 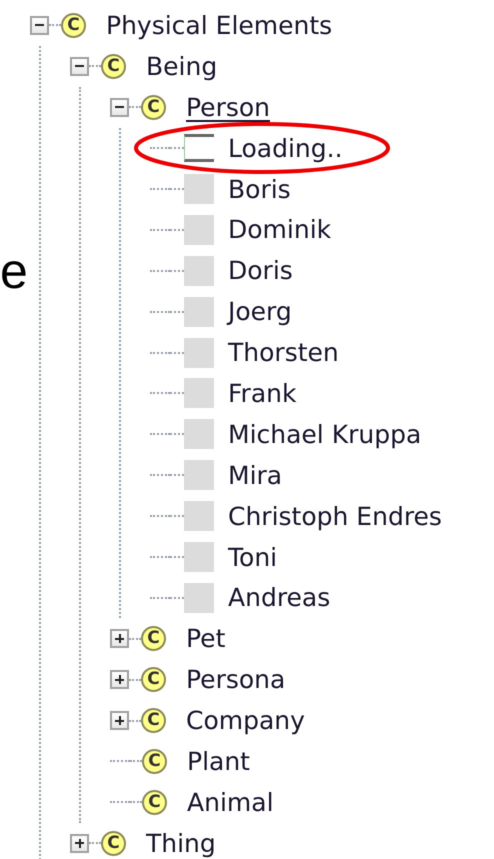 I want to click on tree-node-label: Being, so click(x=182, y=66).